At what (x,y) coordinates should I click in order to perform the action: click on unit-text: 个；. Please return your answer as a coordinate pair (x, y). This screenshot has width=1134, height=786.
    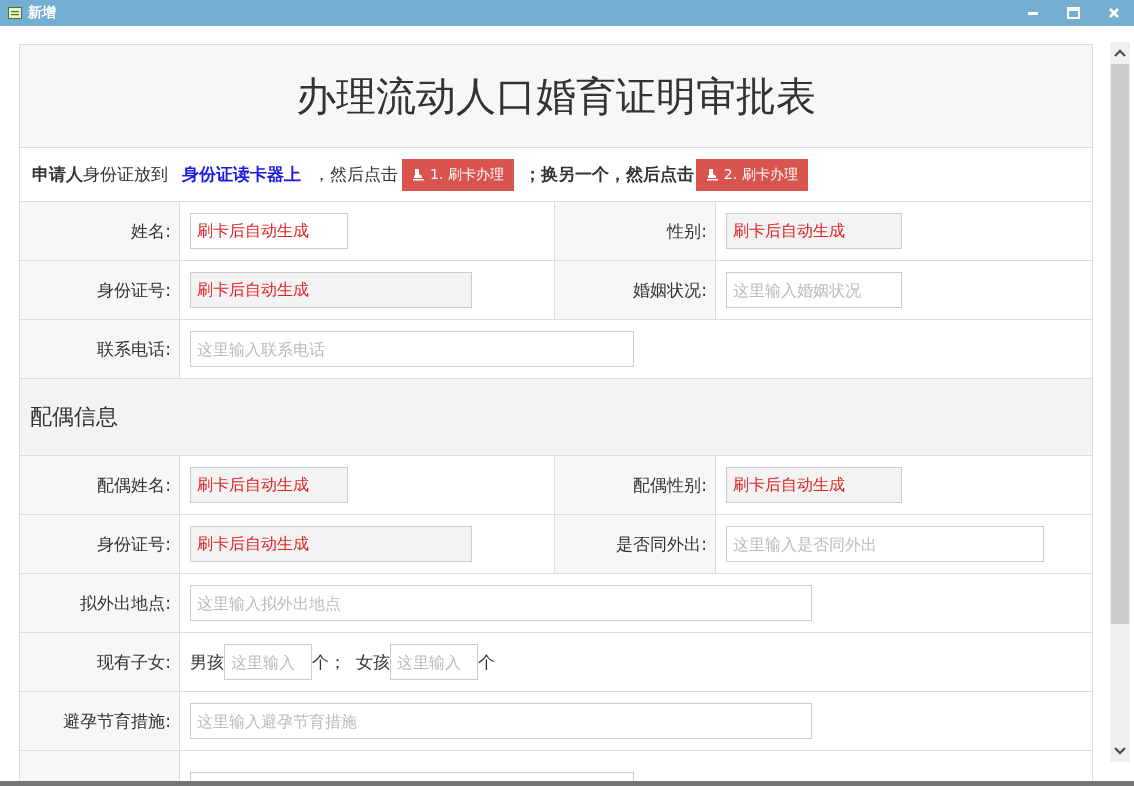
    Looking at the image, I should click on (329, 662).